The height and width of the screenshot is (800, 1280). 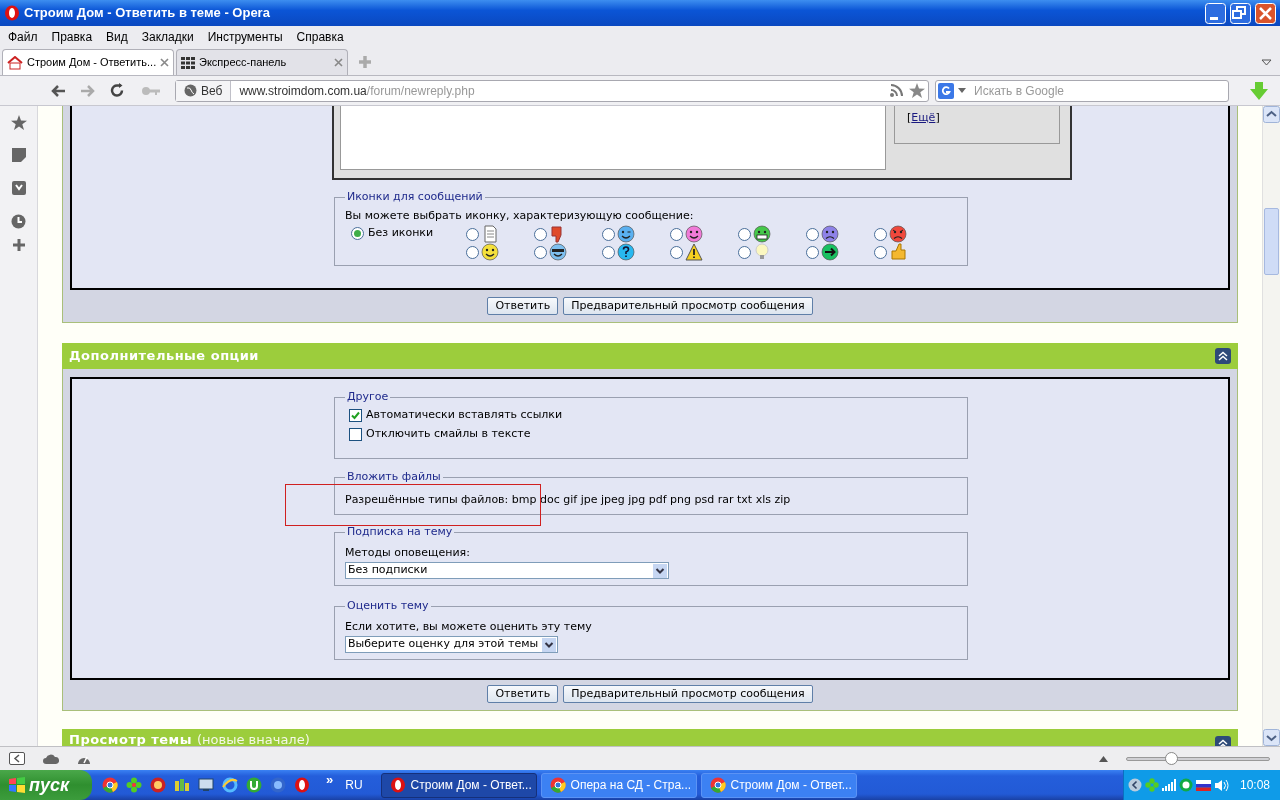 What do you see at coordinates (204, 90) in the screenshot?
I see `site-info-button: Веб` at bounding box center [204, 90].